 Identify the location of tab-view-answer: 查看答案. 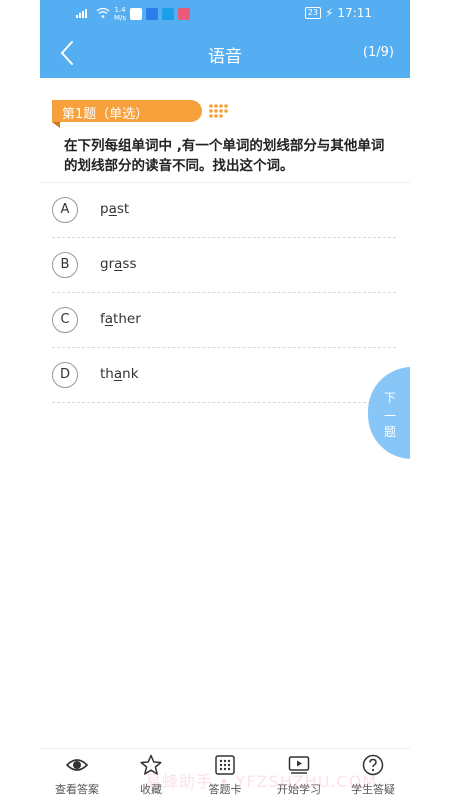
(77, 774).